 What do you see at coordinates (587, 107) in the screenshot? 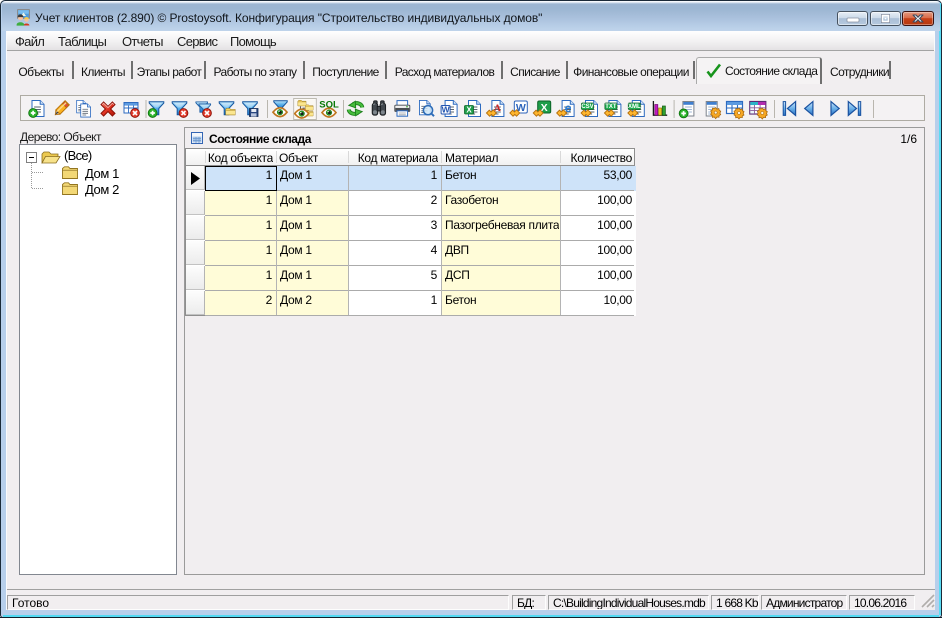
I see `svg-text: CSV` at bounding box center [587, 107].